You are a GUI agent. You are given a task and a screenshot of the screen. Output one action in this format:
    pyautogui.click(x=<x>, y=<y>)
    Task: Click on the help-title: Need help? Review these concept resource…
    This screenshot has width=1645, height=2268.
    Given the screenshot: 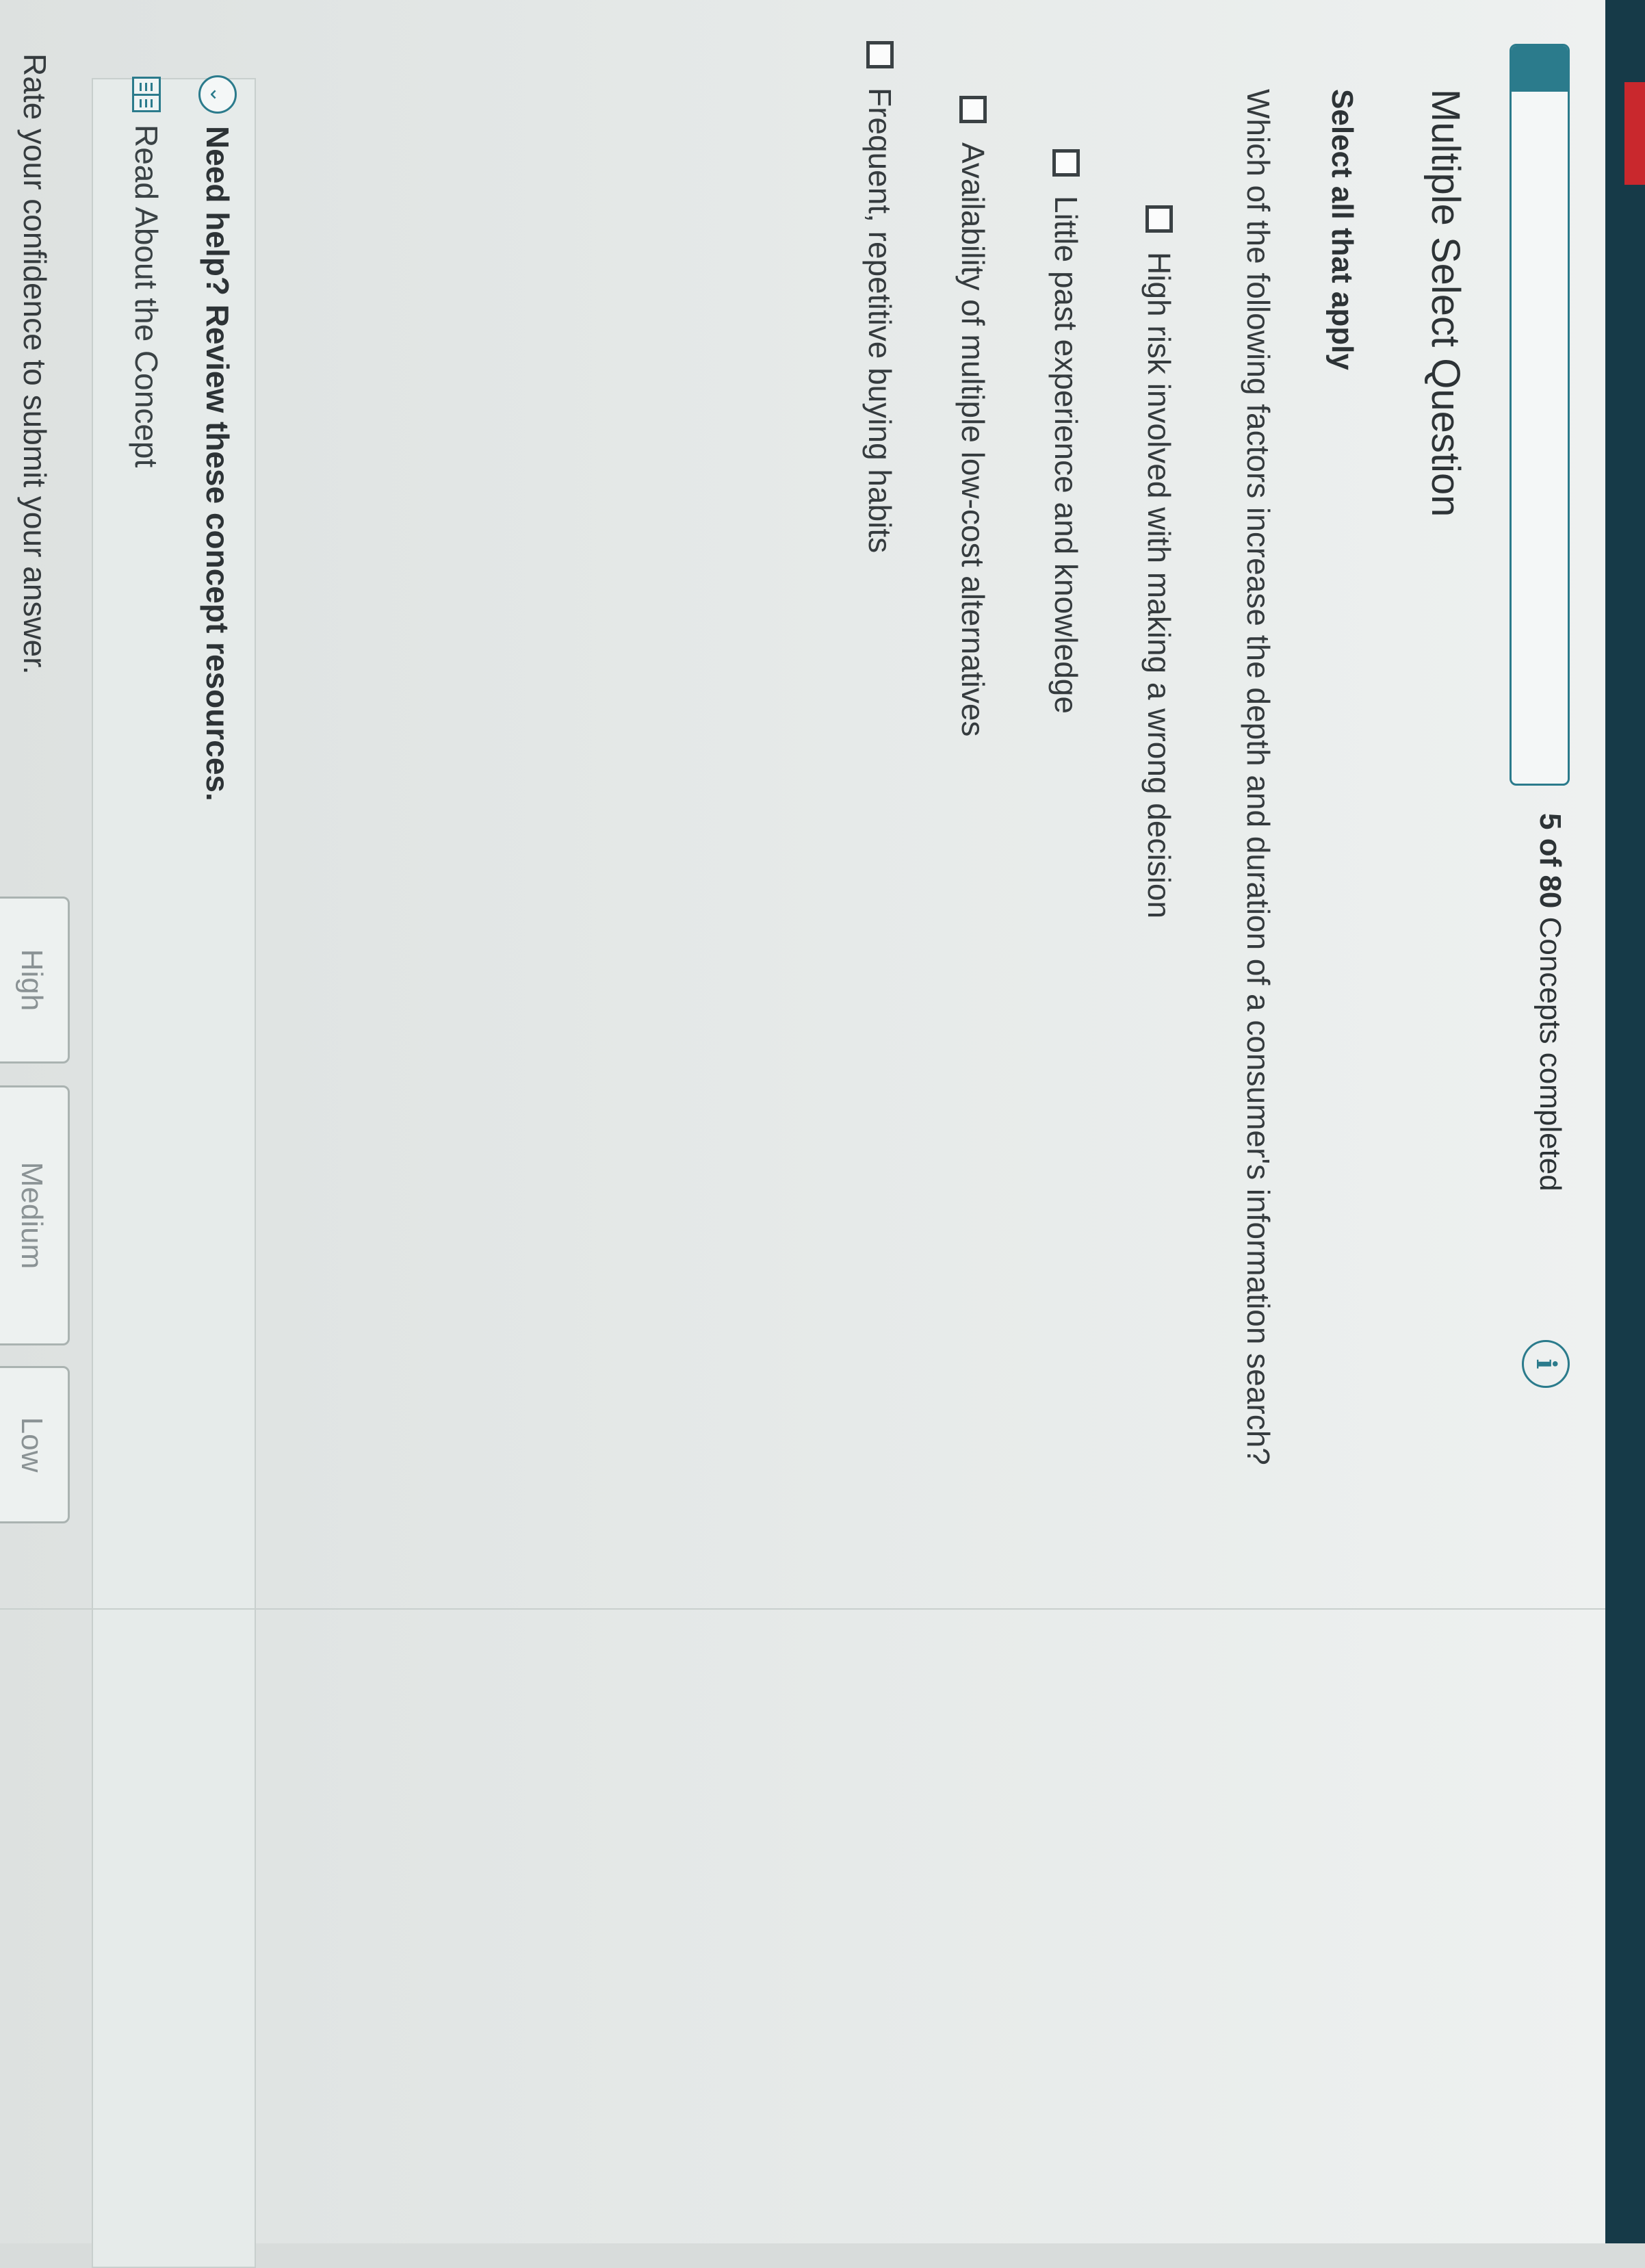 What is the action you would take?
    pyautogui.click(x=217, y=463)
    